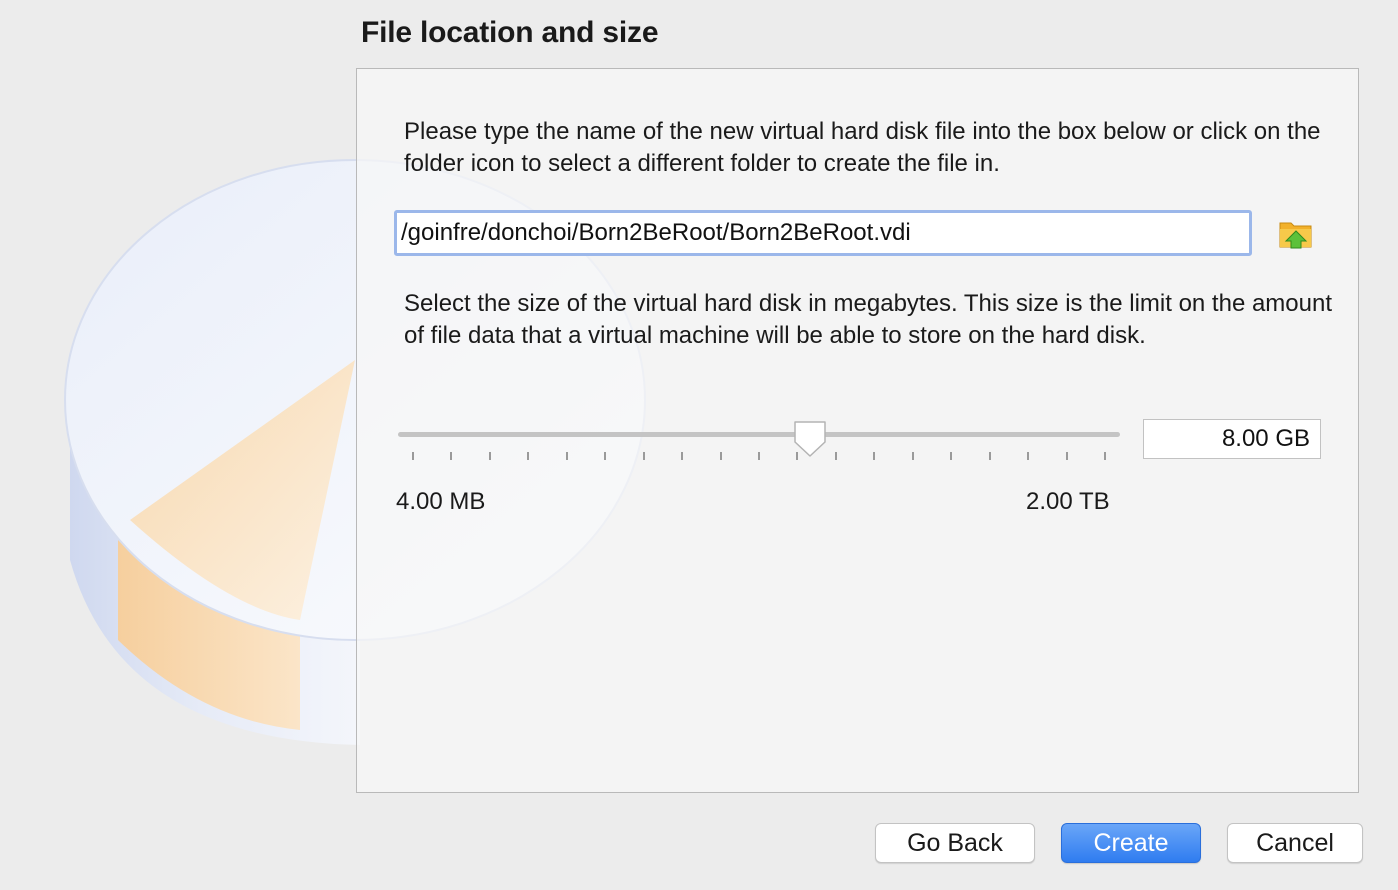 This screenshot has width=1398, height=890. Describe the element at coordinates (1232, 439) in the screenshot. I see `disk-size-field` at that location.